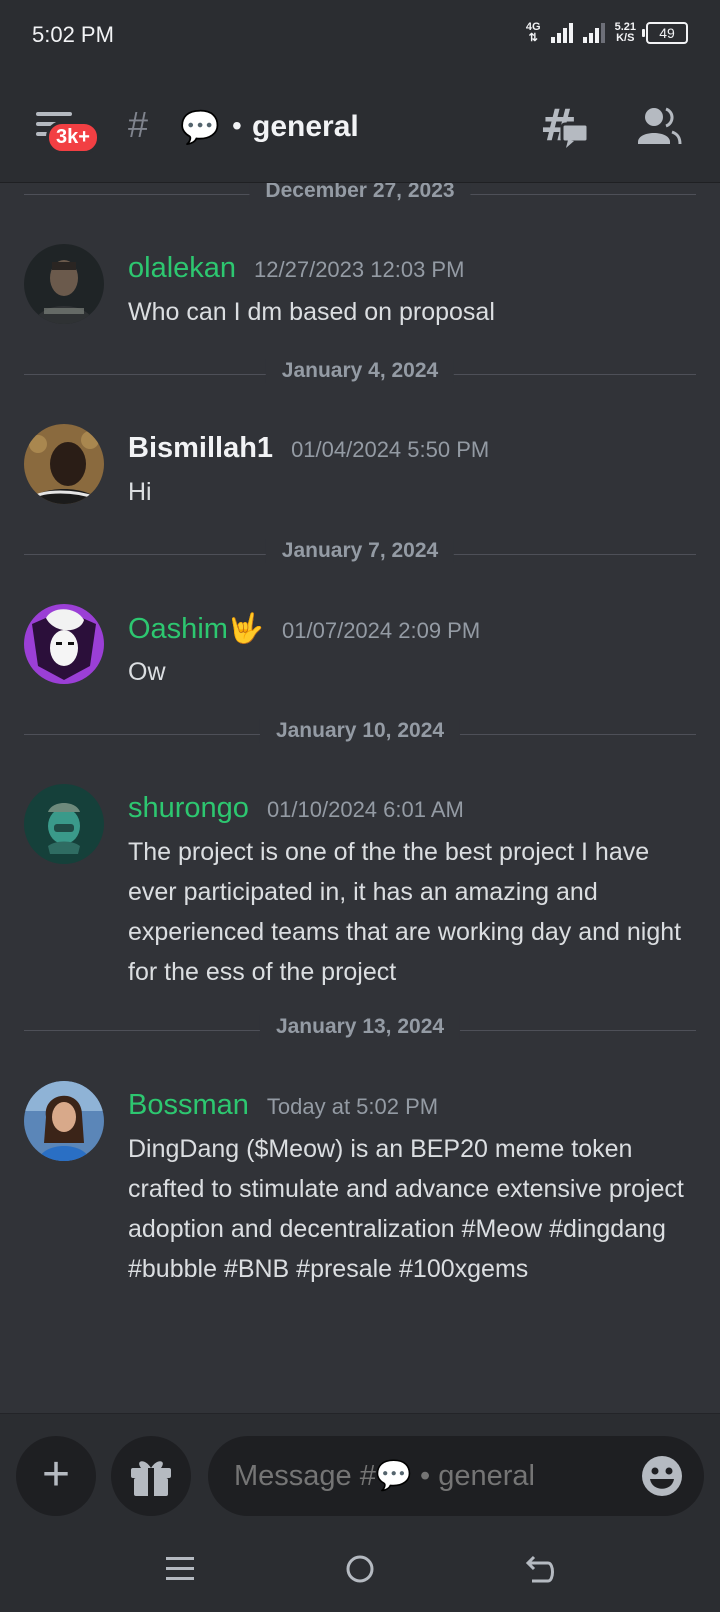  Describe the element at coordinates (360, 734) in the screenshot. I see `date-divider: January 10, 2024` at that location.